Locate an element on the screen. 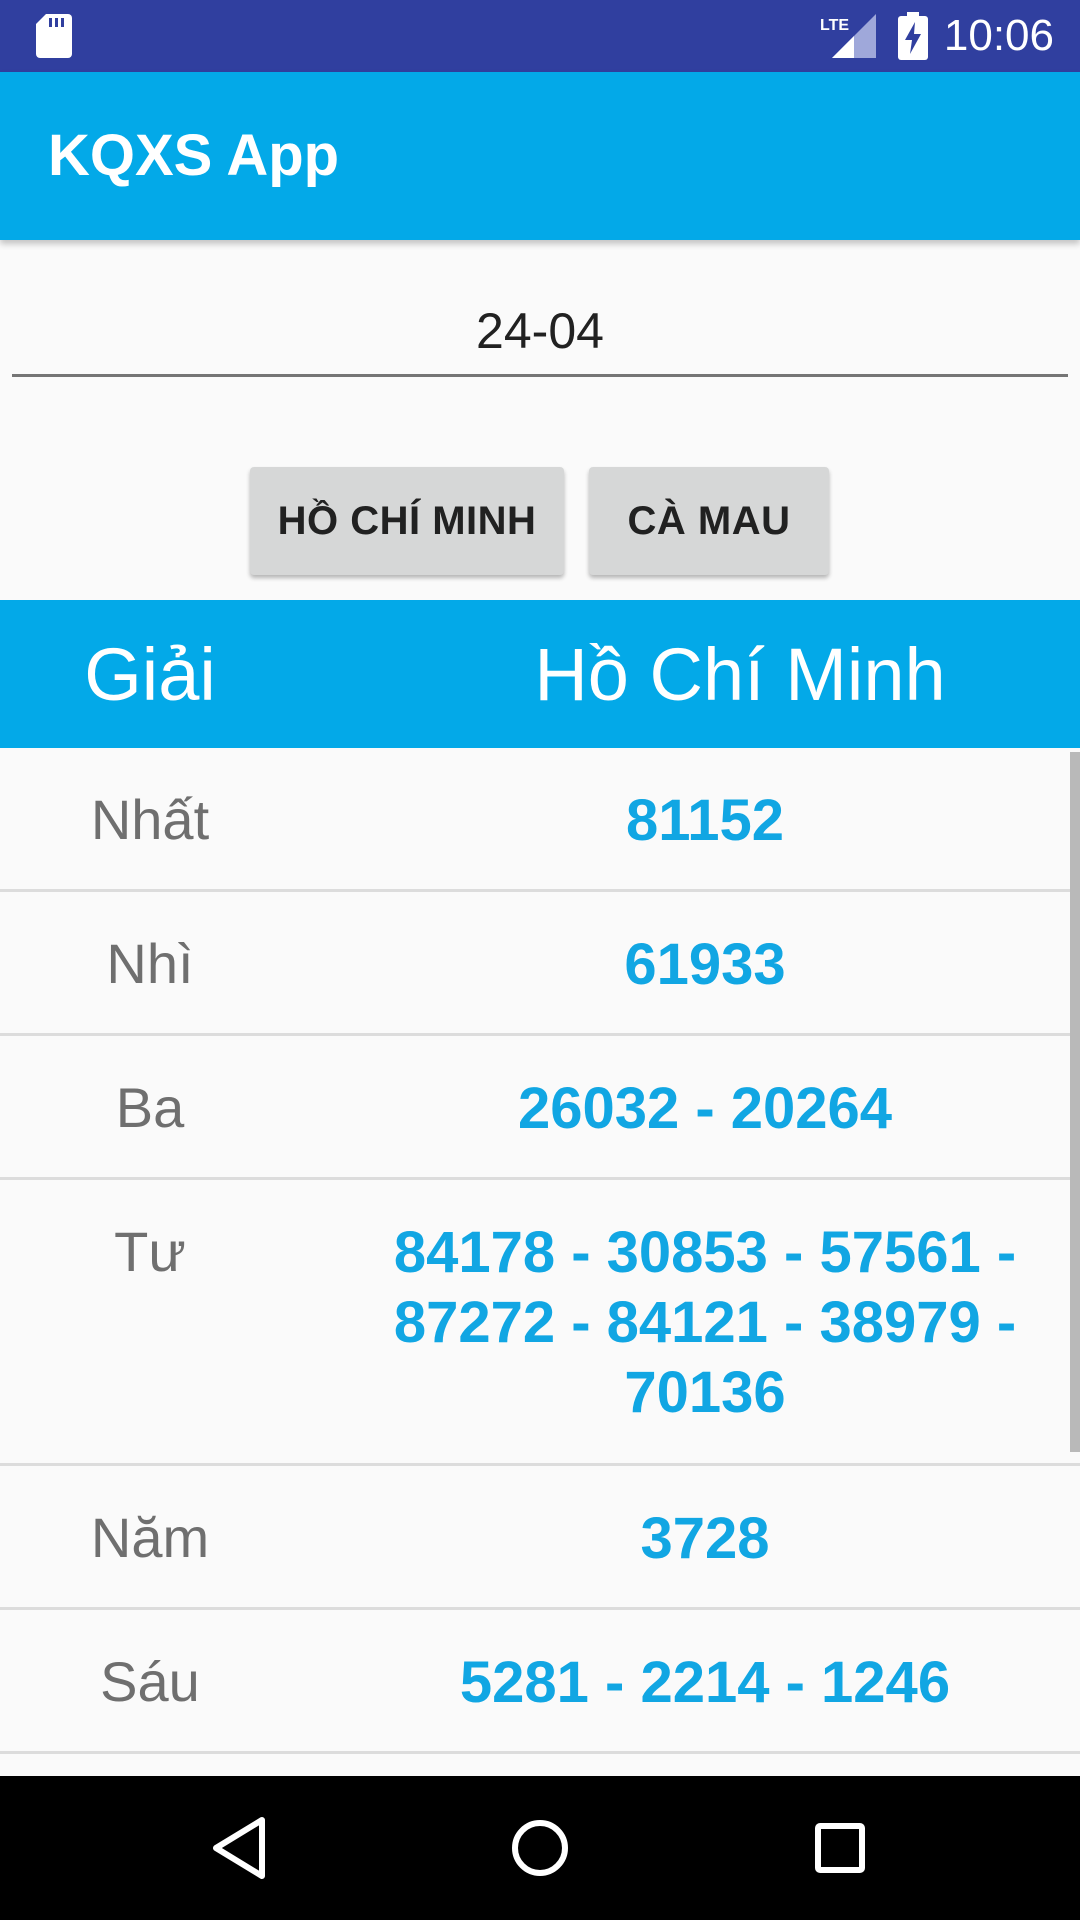  home-icon is located at coordinates (540, 1848).